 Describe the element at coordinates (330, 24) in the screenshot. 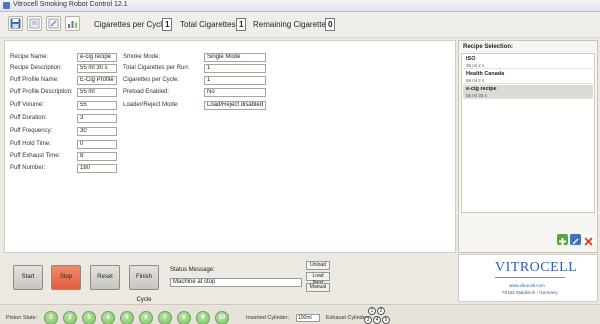

I see `remaining-cigs-value: 0` at that location.